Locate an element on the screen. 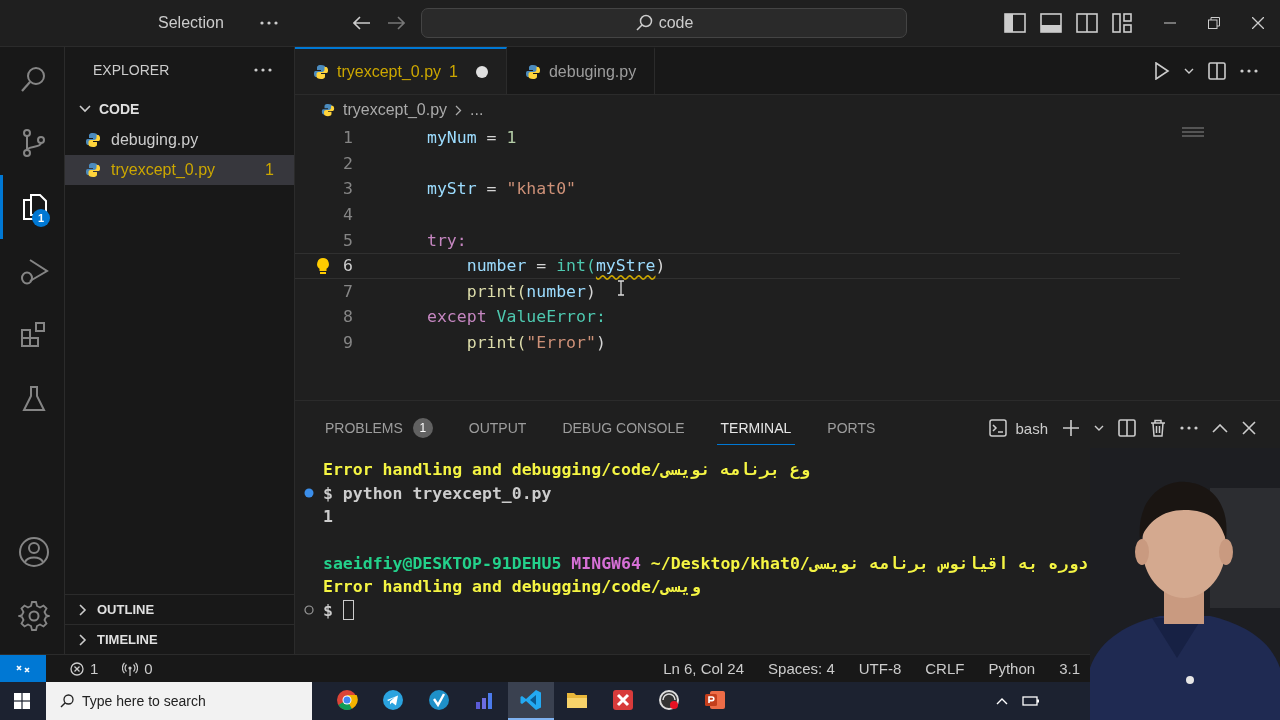 This screenshot has height=720, width=1280. menu-item: Selection is located at coordinates (191, 23).